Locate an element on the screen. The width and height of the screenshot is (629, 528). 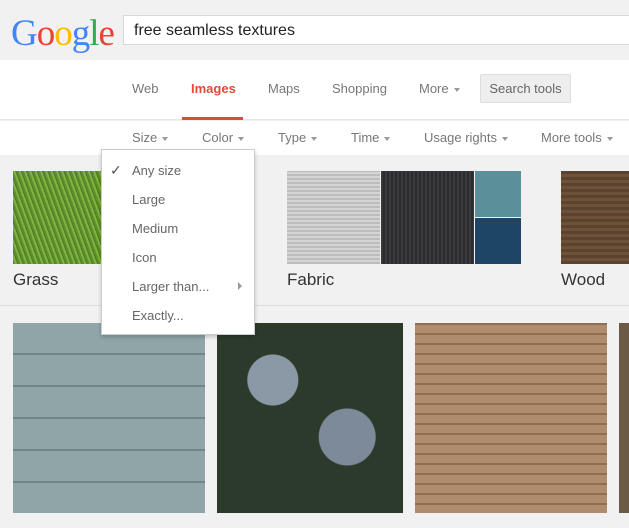
divider is located at coordinates (314, 305).